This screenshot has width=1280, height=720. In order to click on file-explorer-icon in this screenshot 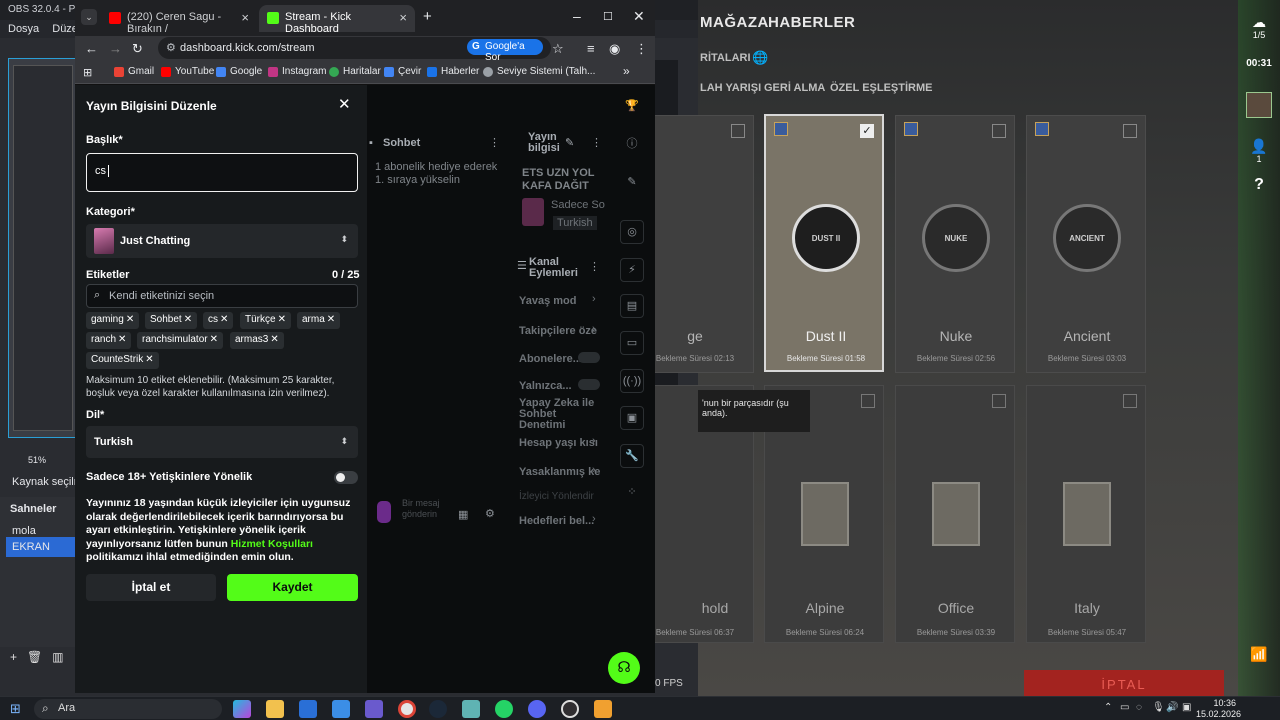, I will do `click(275, 709)`.